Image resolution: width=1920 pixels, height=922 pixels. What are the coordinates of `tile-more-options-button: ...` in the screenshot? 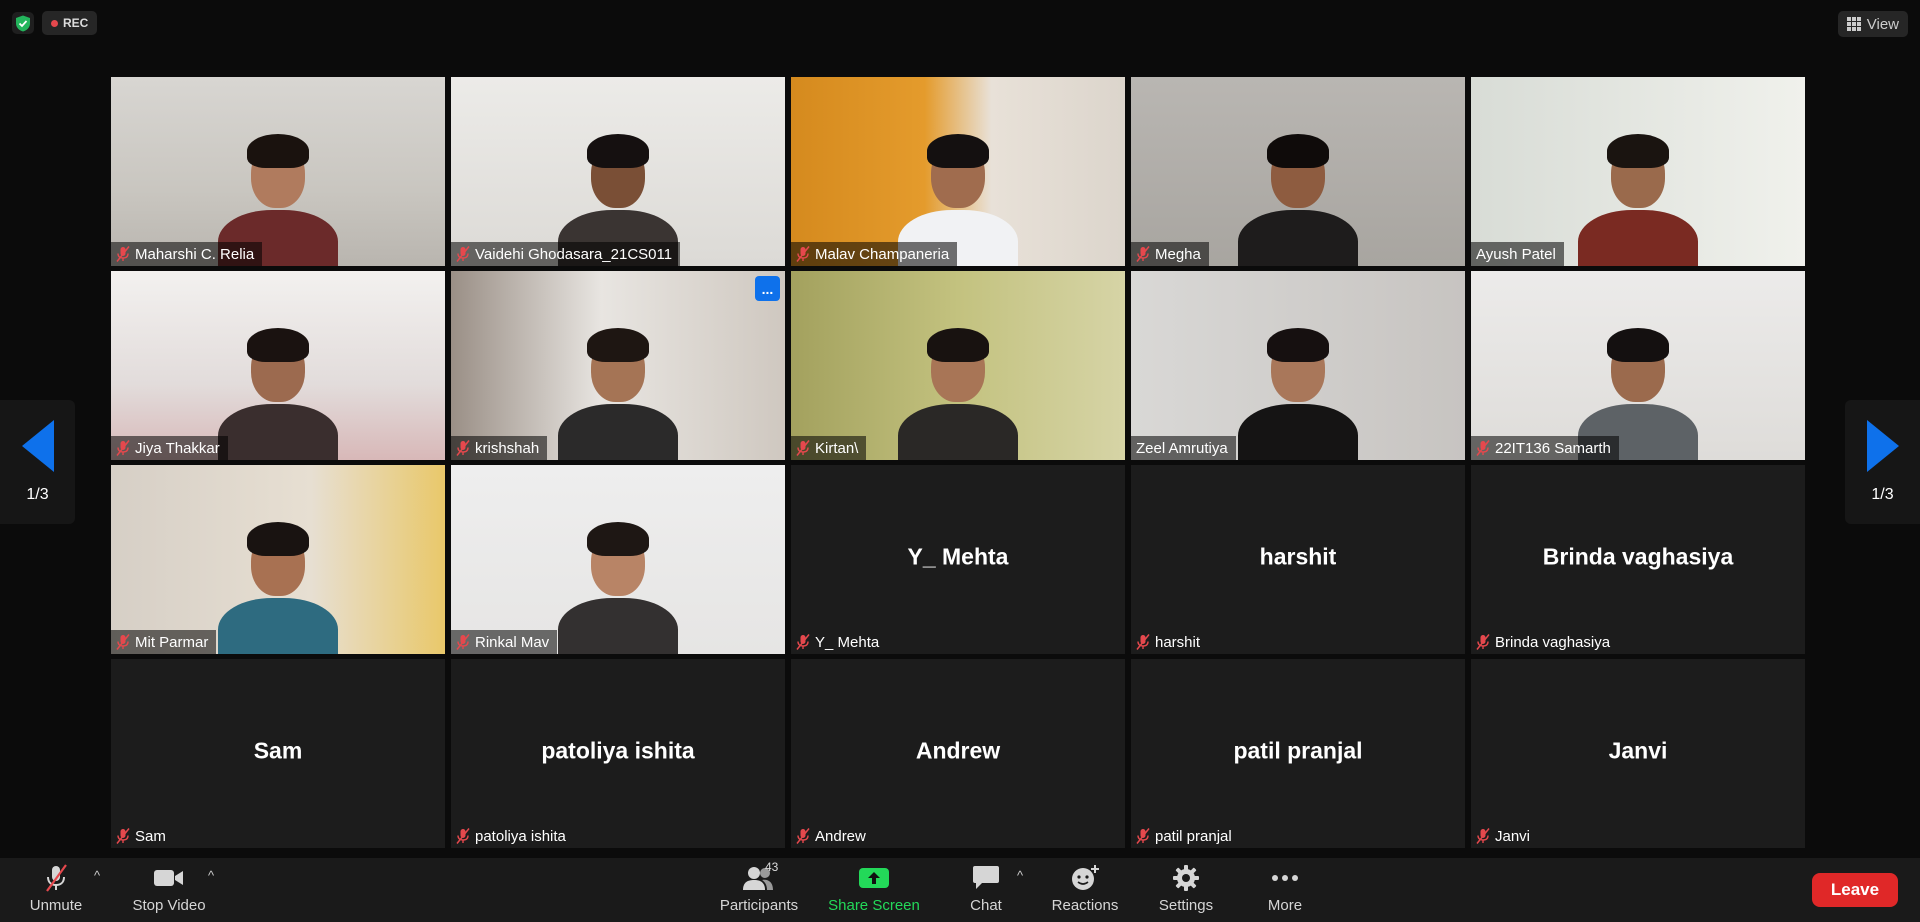 It's located at (767, 288).